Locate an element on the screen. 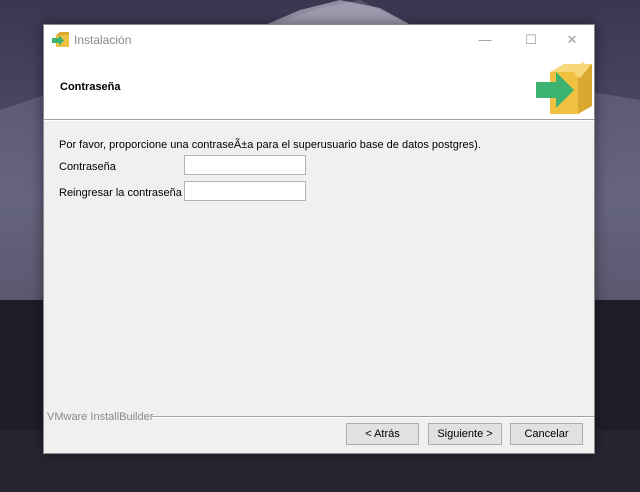 This screenshot has width=640, height=492. maximize-button: ☐ is located at coordinates (531, 40).